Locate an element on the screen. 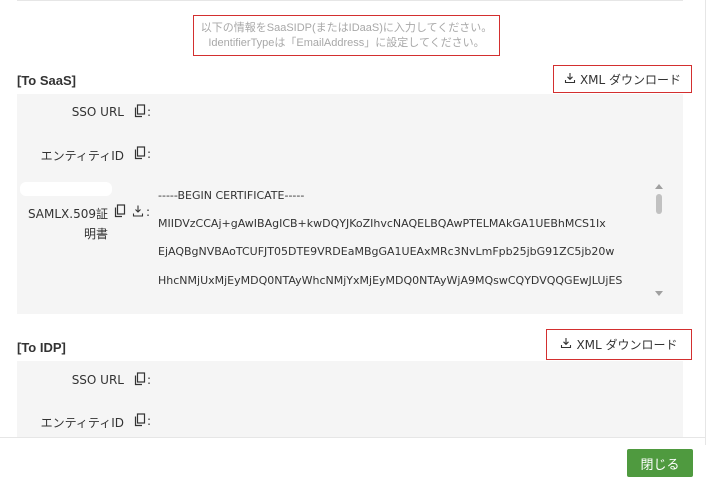 Image resolution: width=706 pixels, height=491 pixels. cert-label-line-1: SAMLX.509証 is located at coordinates (67, 214).